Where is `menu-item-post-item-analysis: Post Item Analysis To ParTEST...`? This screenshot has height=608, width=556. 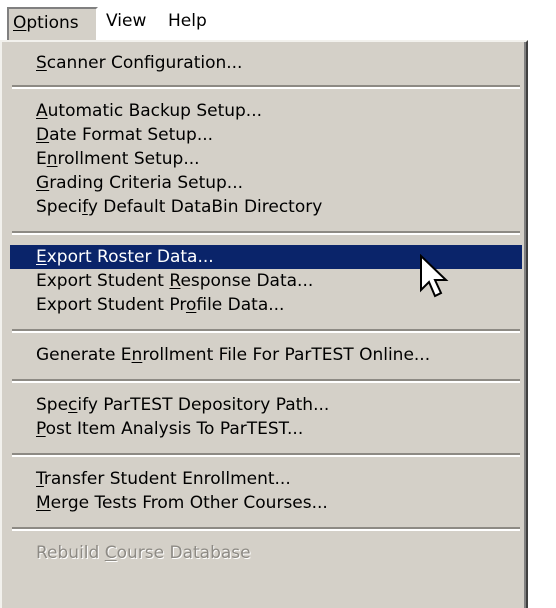
menu-item-post-item-analysis: Post Item Analysis To ParTEST... is located at coordinates (266, 429).